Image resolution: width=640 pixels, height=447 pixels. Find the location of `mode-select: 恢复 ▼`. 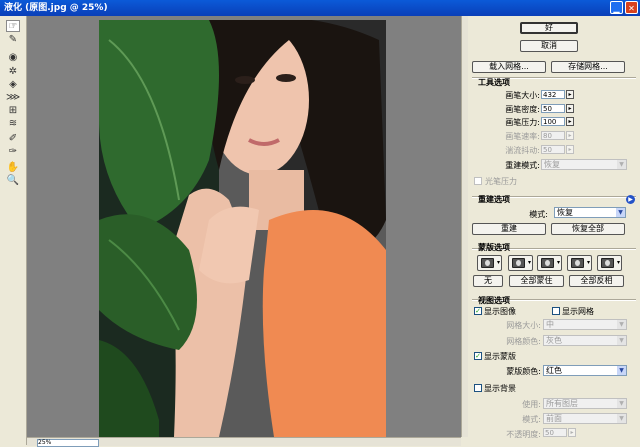

mode-select: 恢复 ▼ is located at coordinates (590, 212).